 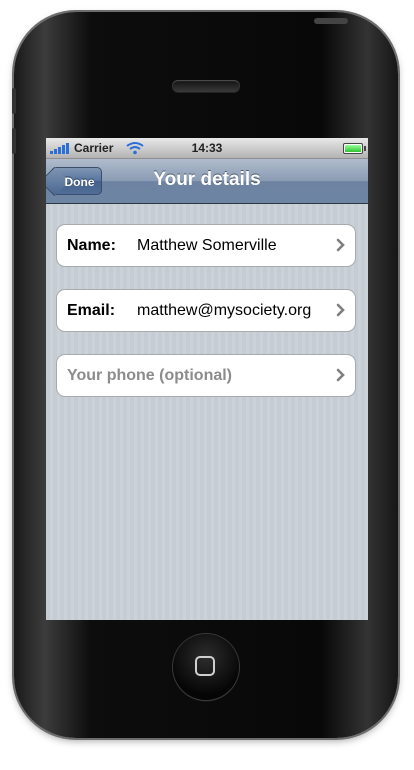 I want to click on phone-placeholder: Your phone (optional), so click(x=150, y=375).